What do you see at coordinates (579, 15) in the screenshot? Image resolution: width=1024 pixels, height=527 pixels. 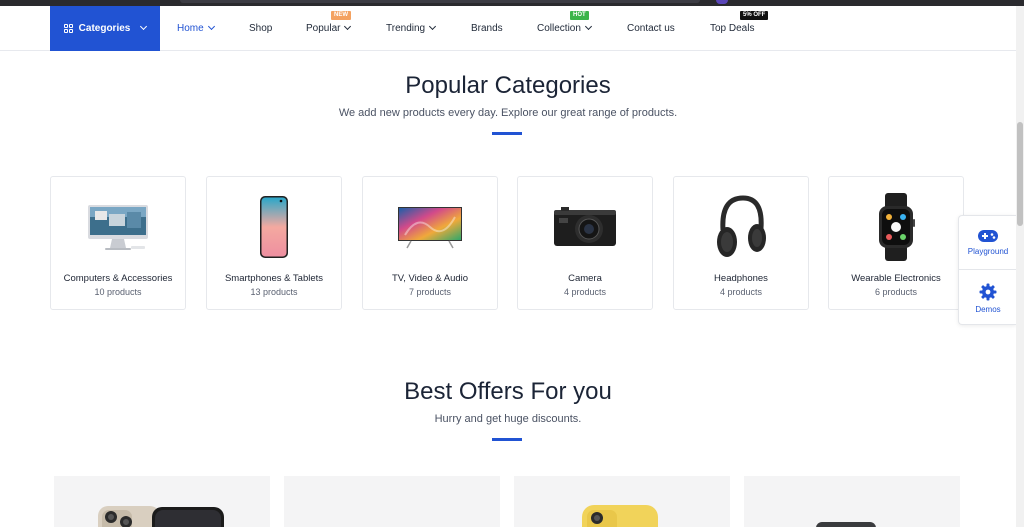 I see `hot-badge: HOT` at bounding box center [579, 15].